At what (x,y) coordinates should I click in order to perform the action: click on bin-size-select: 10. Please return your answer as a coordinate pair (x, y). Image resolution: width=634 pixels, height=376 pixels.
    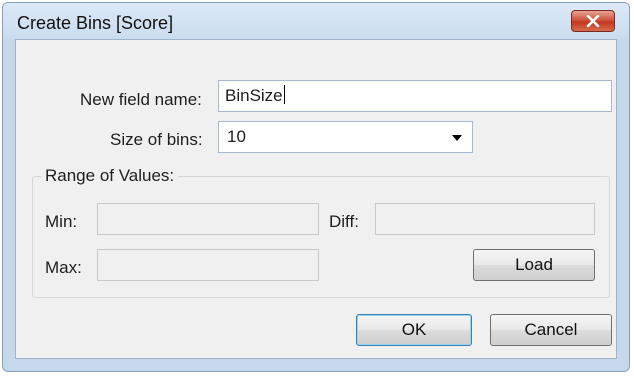
    Looking at the image, I should click on (345, 137).